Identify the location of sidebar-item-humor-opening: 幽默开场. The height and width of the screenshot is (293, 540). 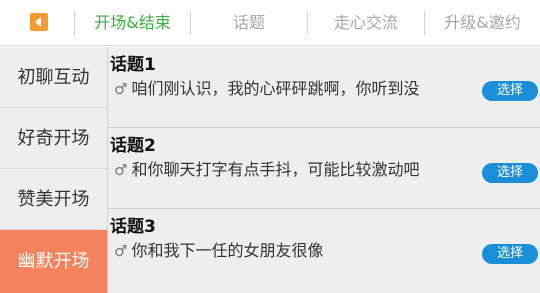
(53, 261).